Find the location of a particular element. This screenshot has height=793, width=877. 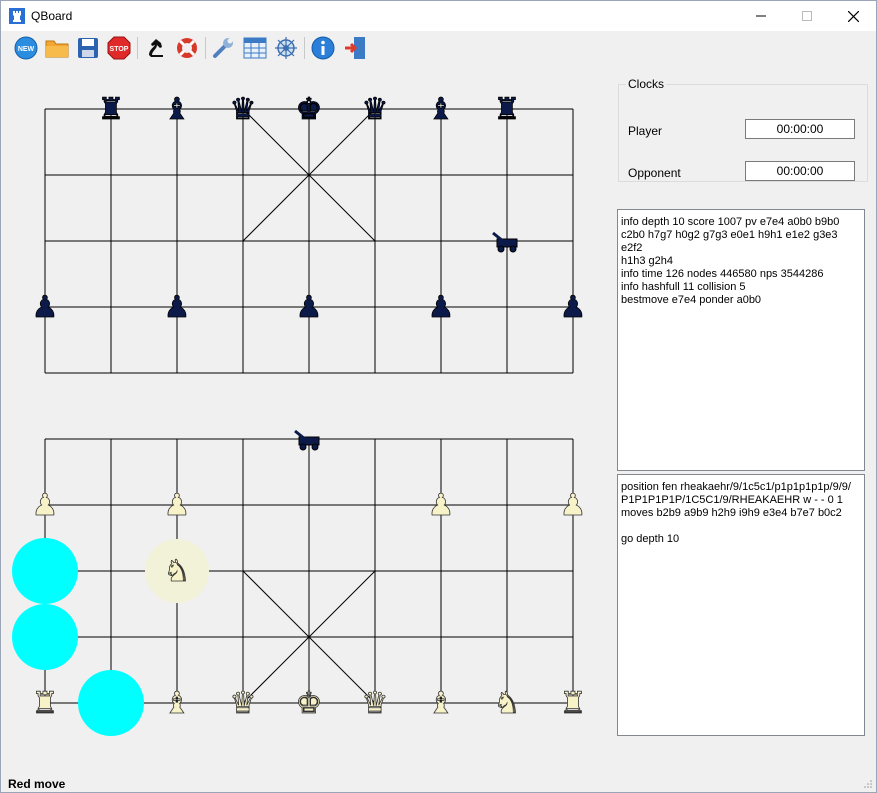

toolbar: NEW STOP is located at coordinates (438, 48).